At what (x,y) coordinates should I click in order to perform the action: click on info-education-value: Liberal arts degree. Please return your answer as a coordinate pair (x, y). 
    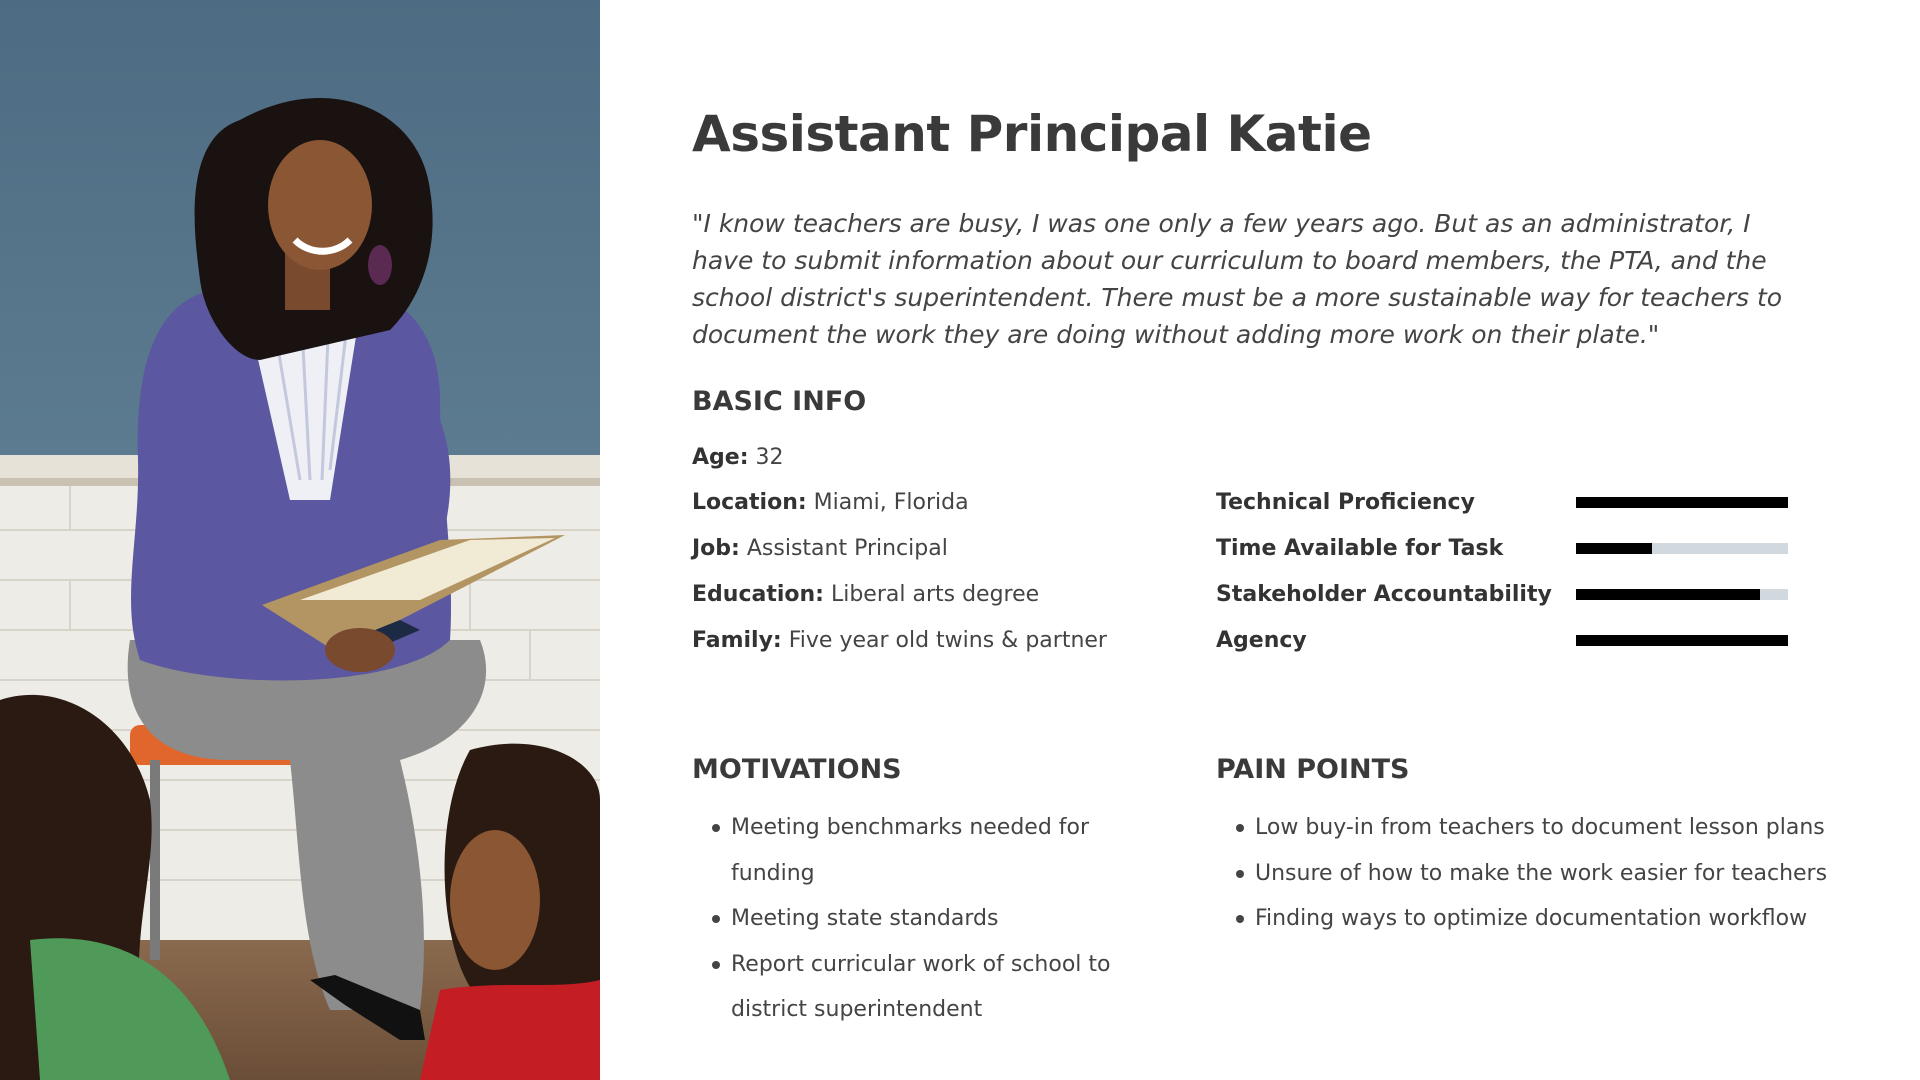
    Looking at the image, I should click on (935, 594).